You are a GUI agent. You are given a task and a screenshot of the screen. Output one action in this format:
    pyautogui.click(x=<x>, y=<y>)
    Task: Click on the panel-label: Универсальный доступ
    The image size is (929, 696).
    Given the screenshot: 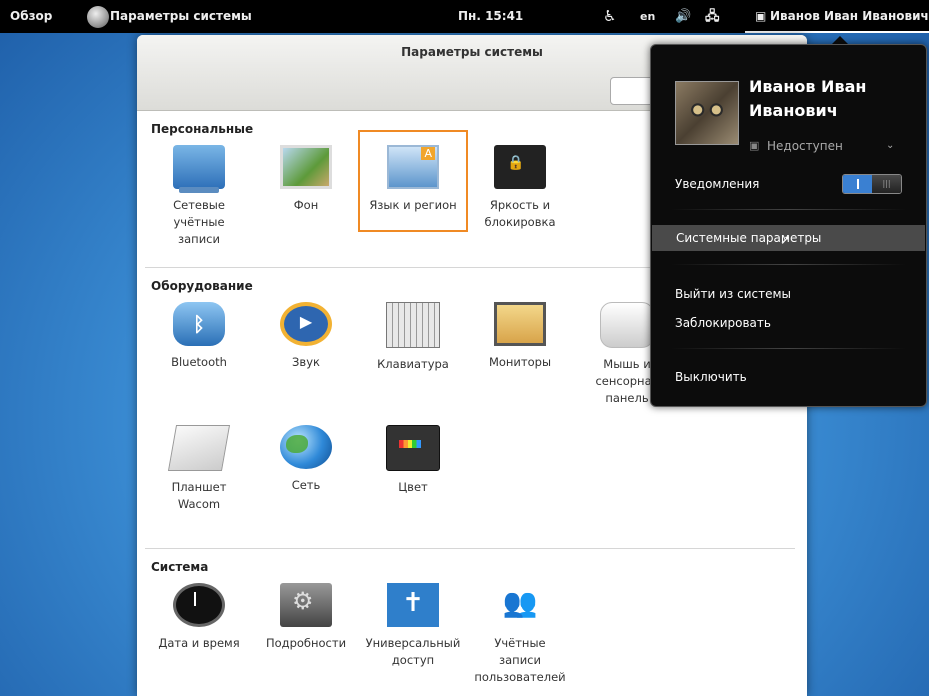 What is the action you would take?
    pyautogui.click(x=413, y=651)
    